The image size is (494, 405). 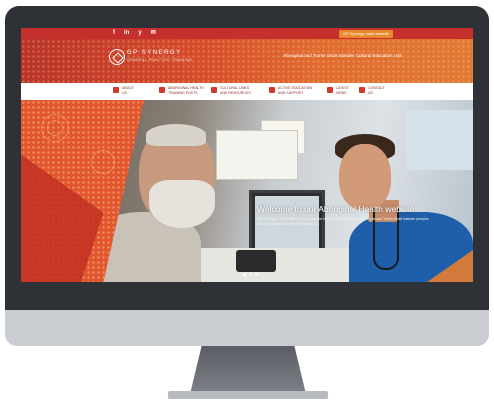 What do you see at coordinates (128, 90) in the screenshot?
I see `nav-item-label: ABOUT US` at bounding box center [128, 90].